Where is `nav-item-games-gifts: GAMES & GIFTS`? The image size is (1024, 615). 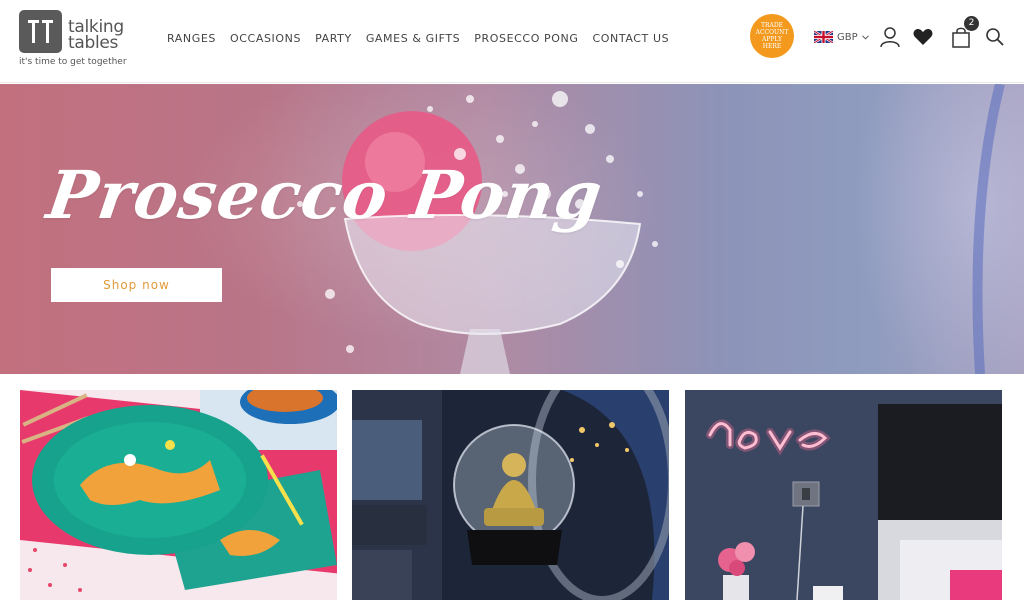 nav-item-games-gifts: GAMES & GIFTS is located at coordinates (413, 38).